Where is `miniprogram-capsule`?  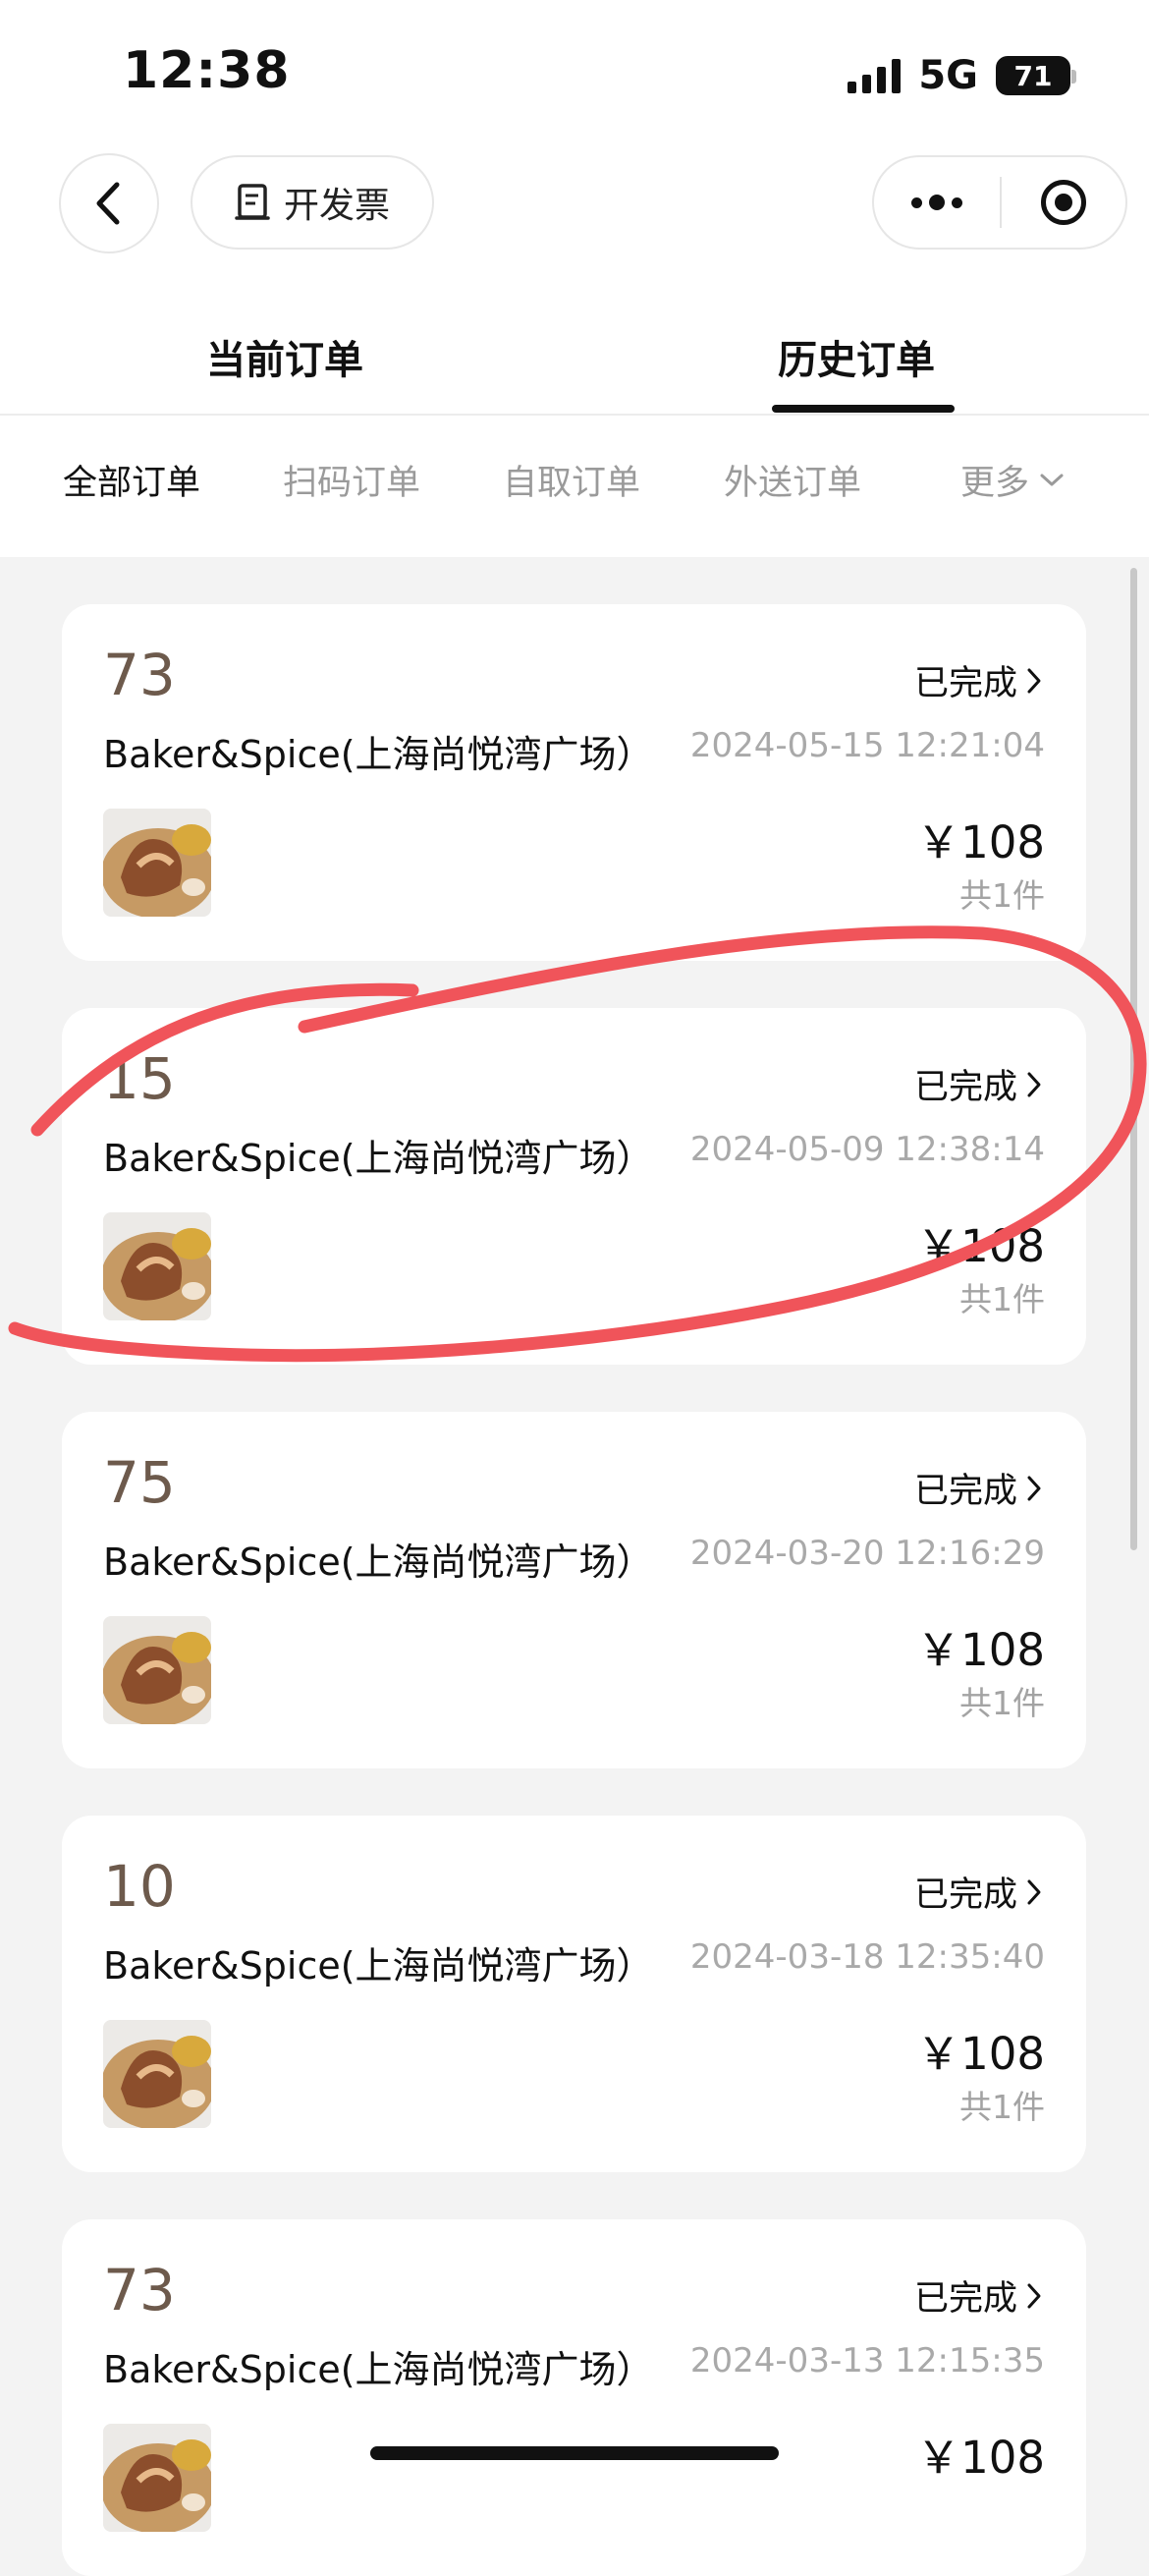 miniprogram-capsule is located at coordinates (999, 202).